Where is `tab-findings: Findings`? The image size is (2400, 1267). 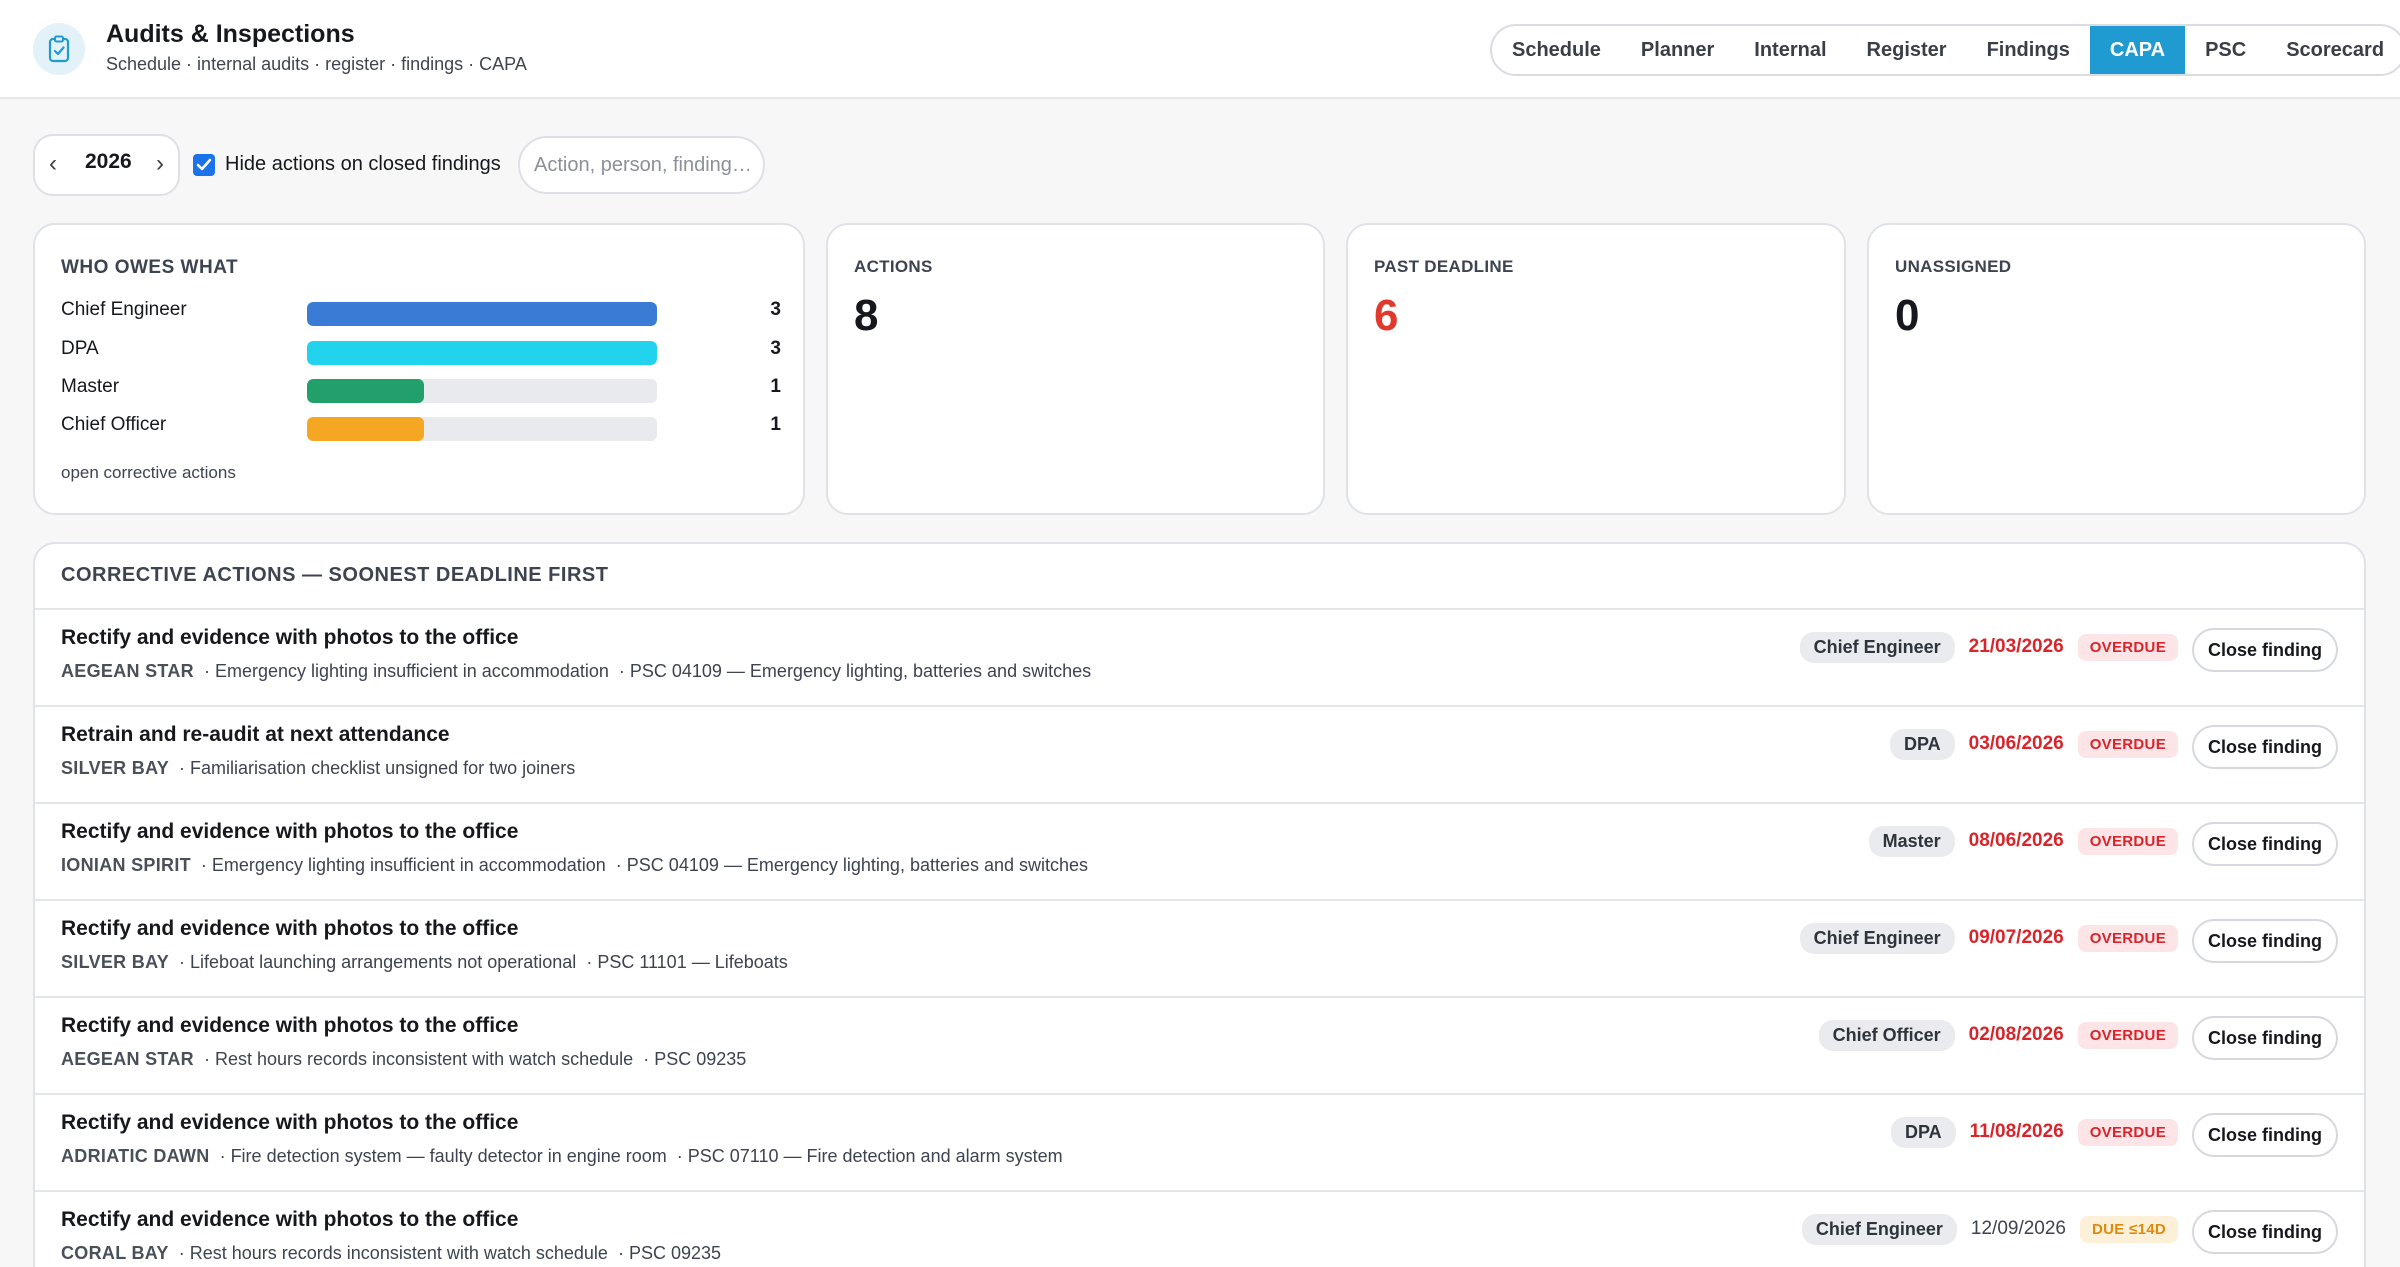
tab-findings: Findings is located at coordinates (2028, 50).